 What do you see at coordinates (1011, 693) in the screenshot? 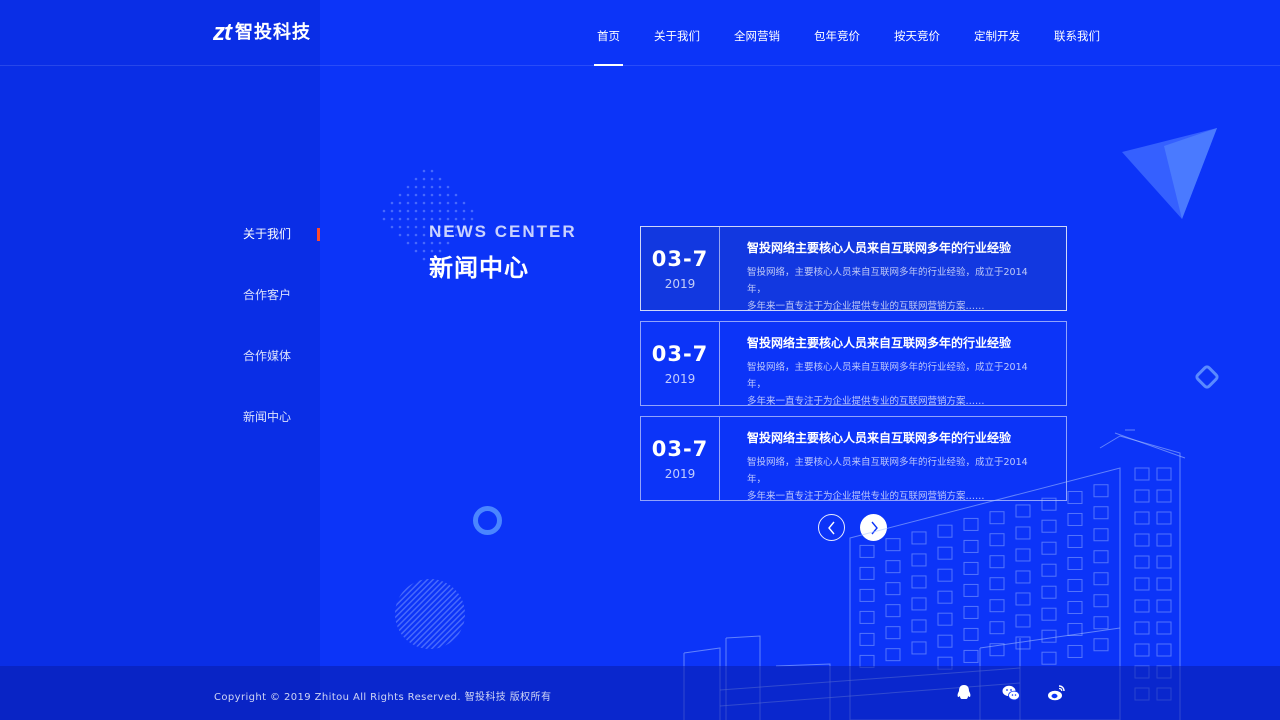
I see `wechat-icon` at bounding box center [1011, 693].